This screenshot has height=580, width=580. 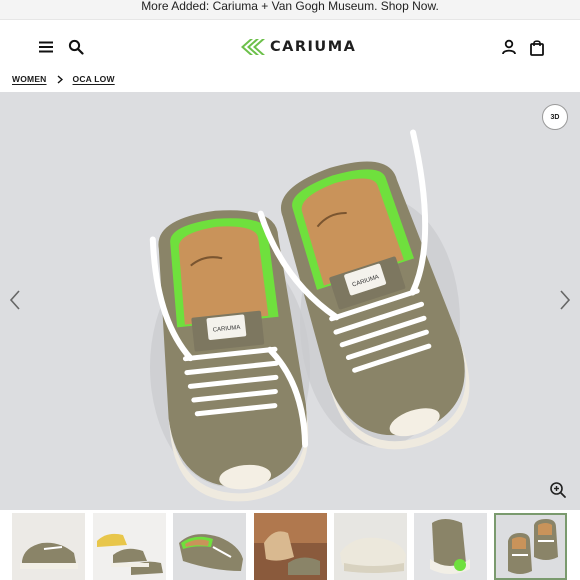 I want to click on menu-button, so click(x=46, y=47).